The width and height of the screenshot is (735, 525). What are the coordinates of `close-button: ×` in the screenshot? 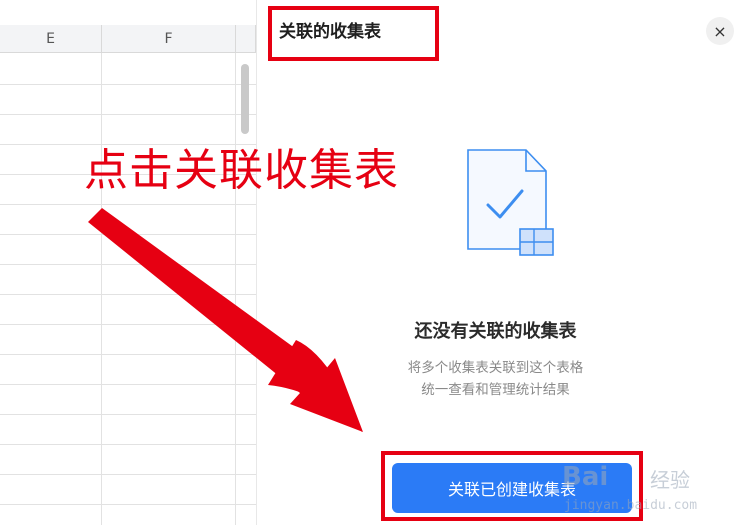 It's located at (720, 31).